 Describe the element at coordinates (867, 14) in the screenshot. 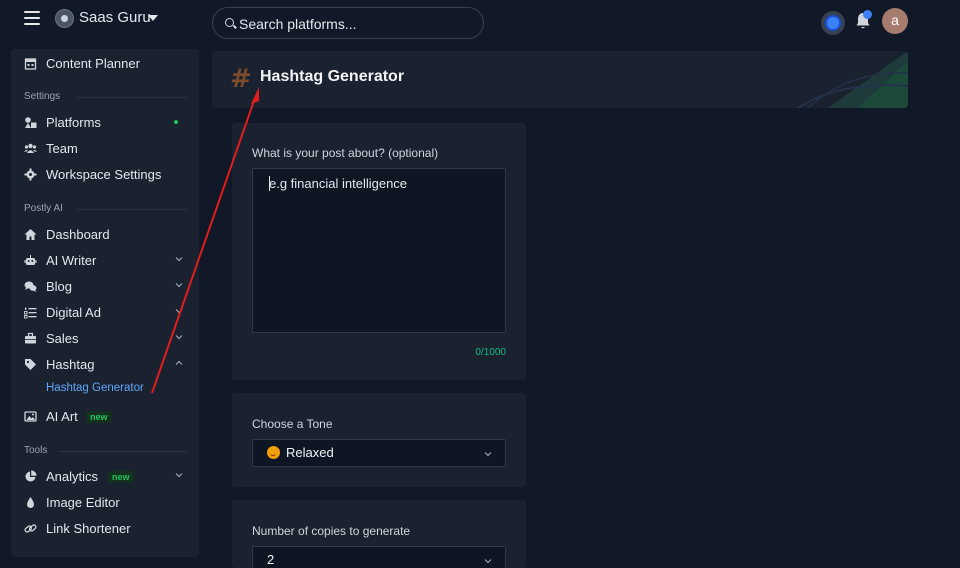

I see `notification-dot` at that location.